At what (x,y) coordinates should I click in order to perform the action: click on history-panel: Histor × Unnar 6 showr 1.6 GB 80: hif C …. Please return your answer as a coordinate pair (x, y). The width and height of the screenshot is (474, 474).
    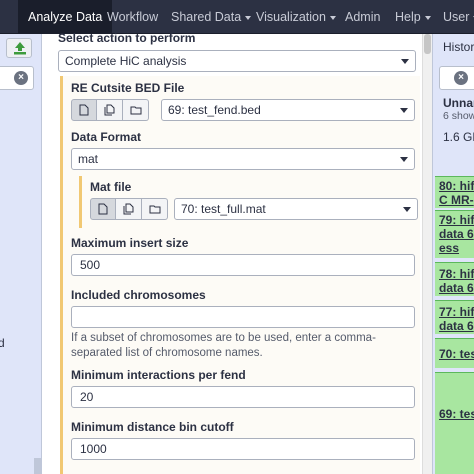
    Looking at the image, I should click on (453, 254).